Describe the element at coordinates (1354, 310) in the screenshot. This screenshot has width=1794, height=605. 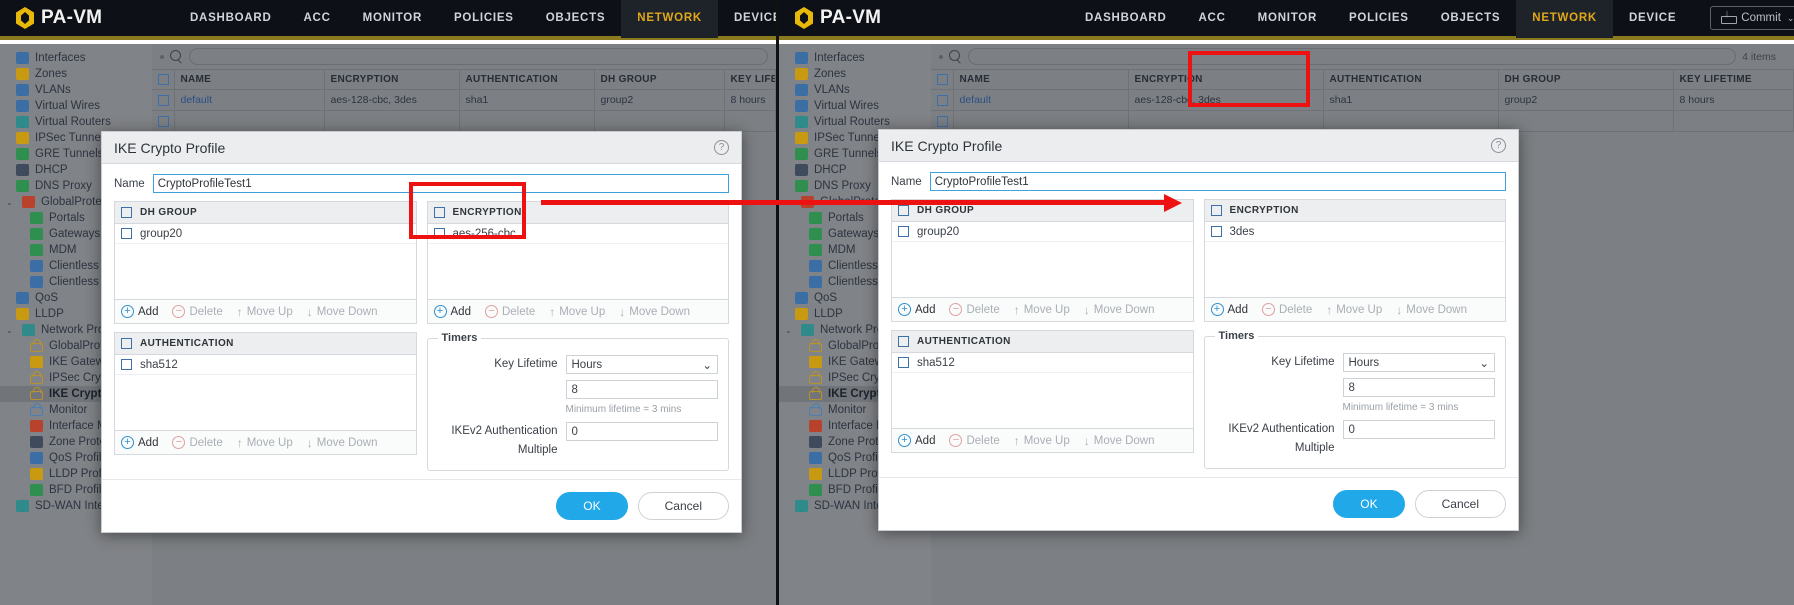
I see `encryption-move-up-button: ↑ Move Up` at that location.